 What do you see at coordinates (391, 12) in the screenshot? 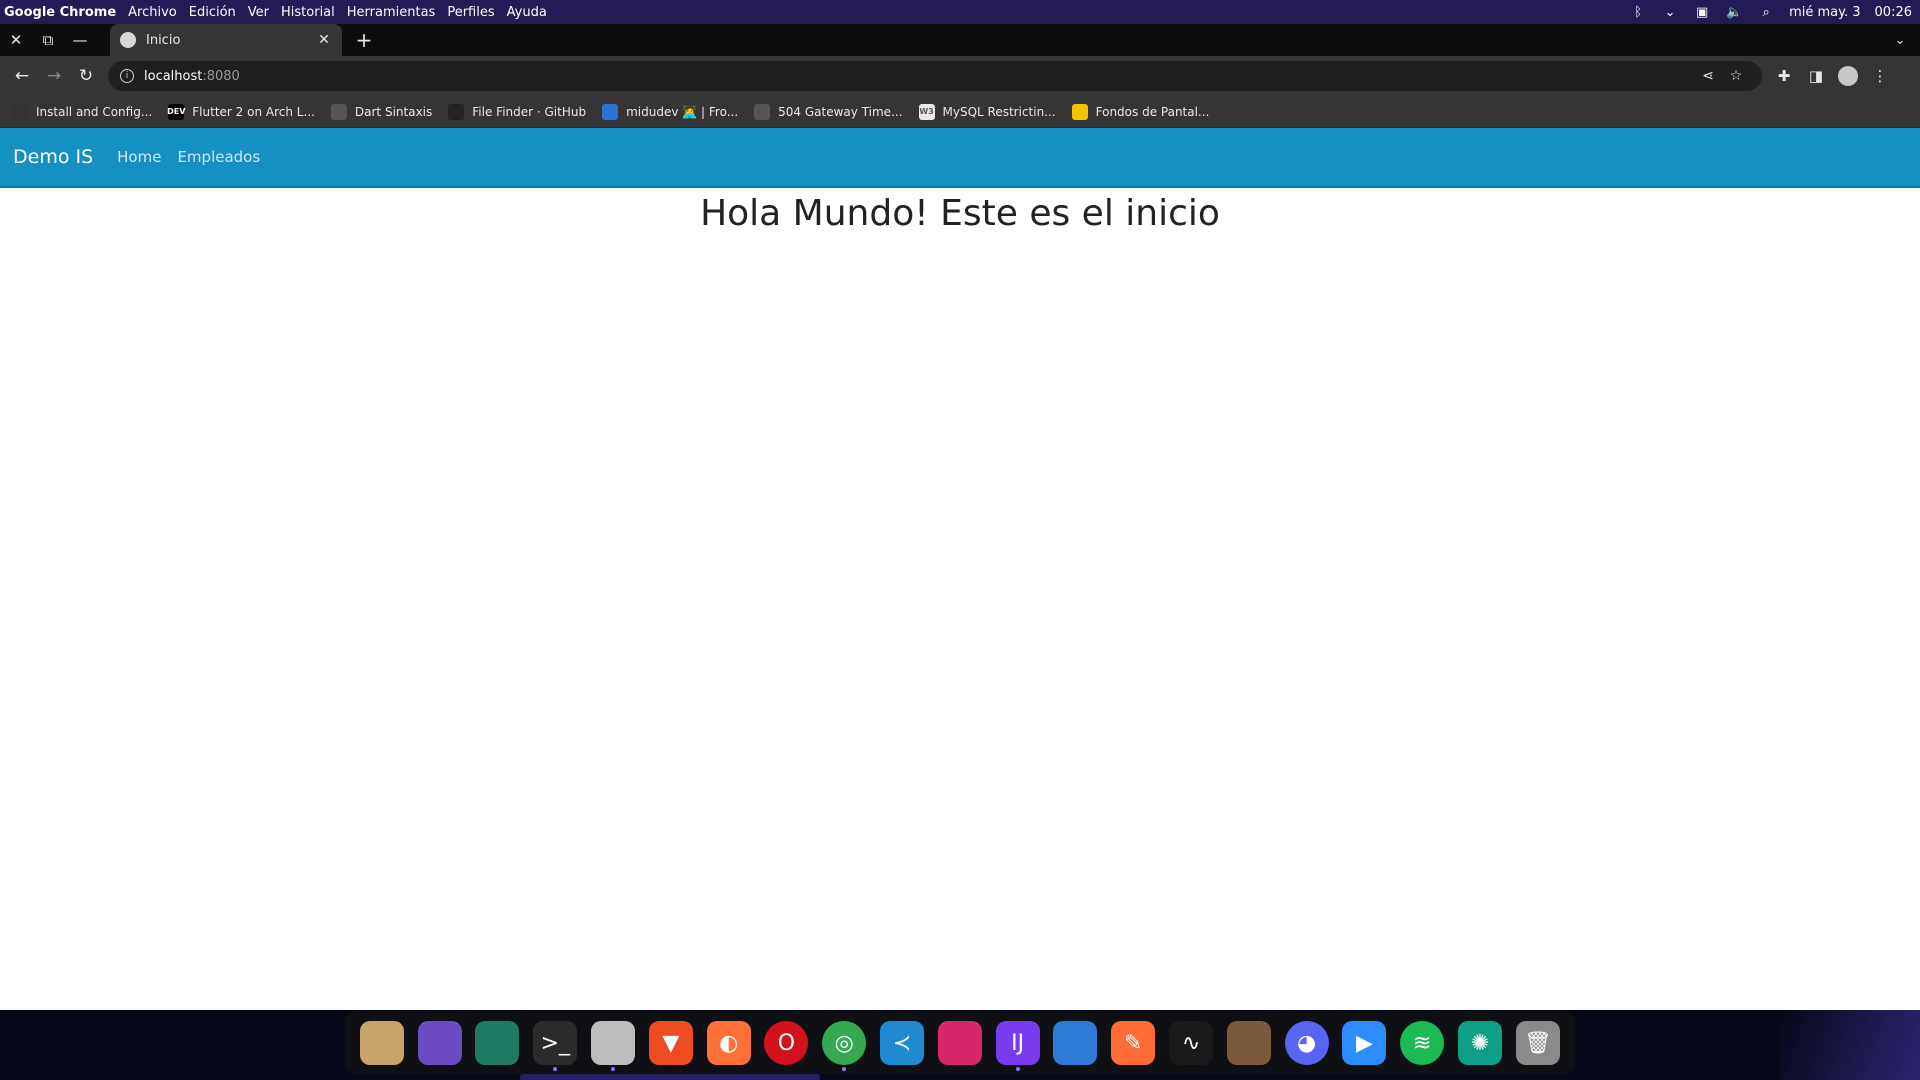
I see `menu-herramientas: Herramientas` at bounding box center [391, 12].